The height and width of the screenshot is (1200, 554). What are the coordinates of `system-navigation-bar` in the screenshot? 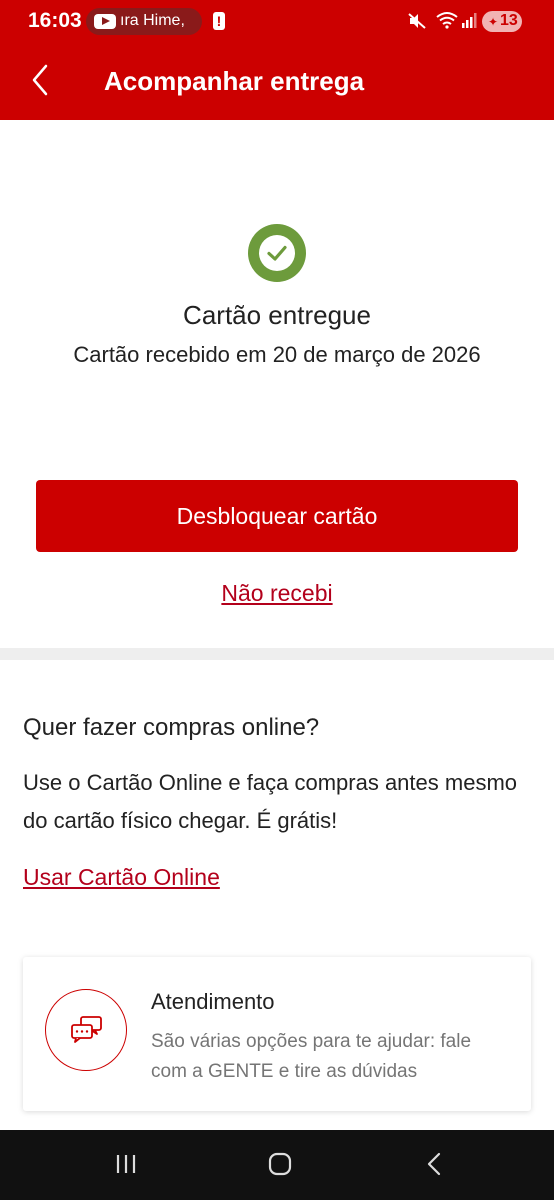 It's located at (277, 1165).